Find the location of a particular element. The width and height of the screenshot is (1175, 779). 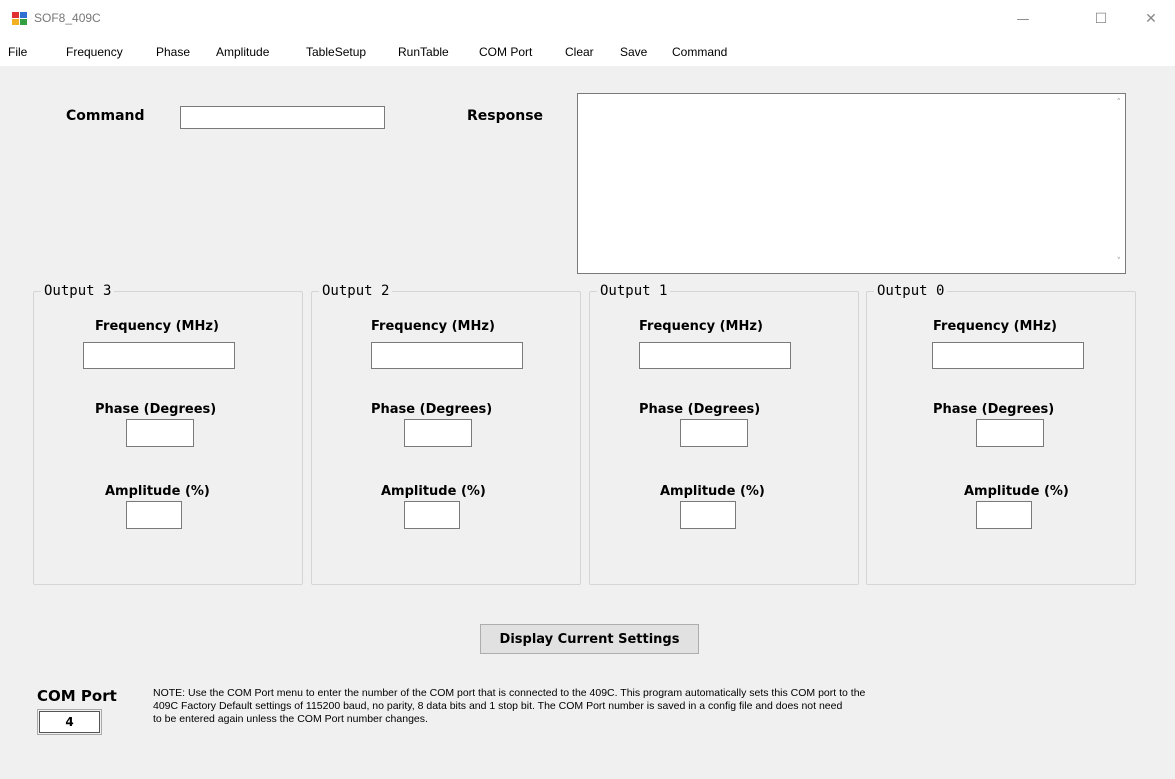

command-label: Command is located at coordinates (105, 116).